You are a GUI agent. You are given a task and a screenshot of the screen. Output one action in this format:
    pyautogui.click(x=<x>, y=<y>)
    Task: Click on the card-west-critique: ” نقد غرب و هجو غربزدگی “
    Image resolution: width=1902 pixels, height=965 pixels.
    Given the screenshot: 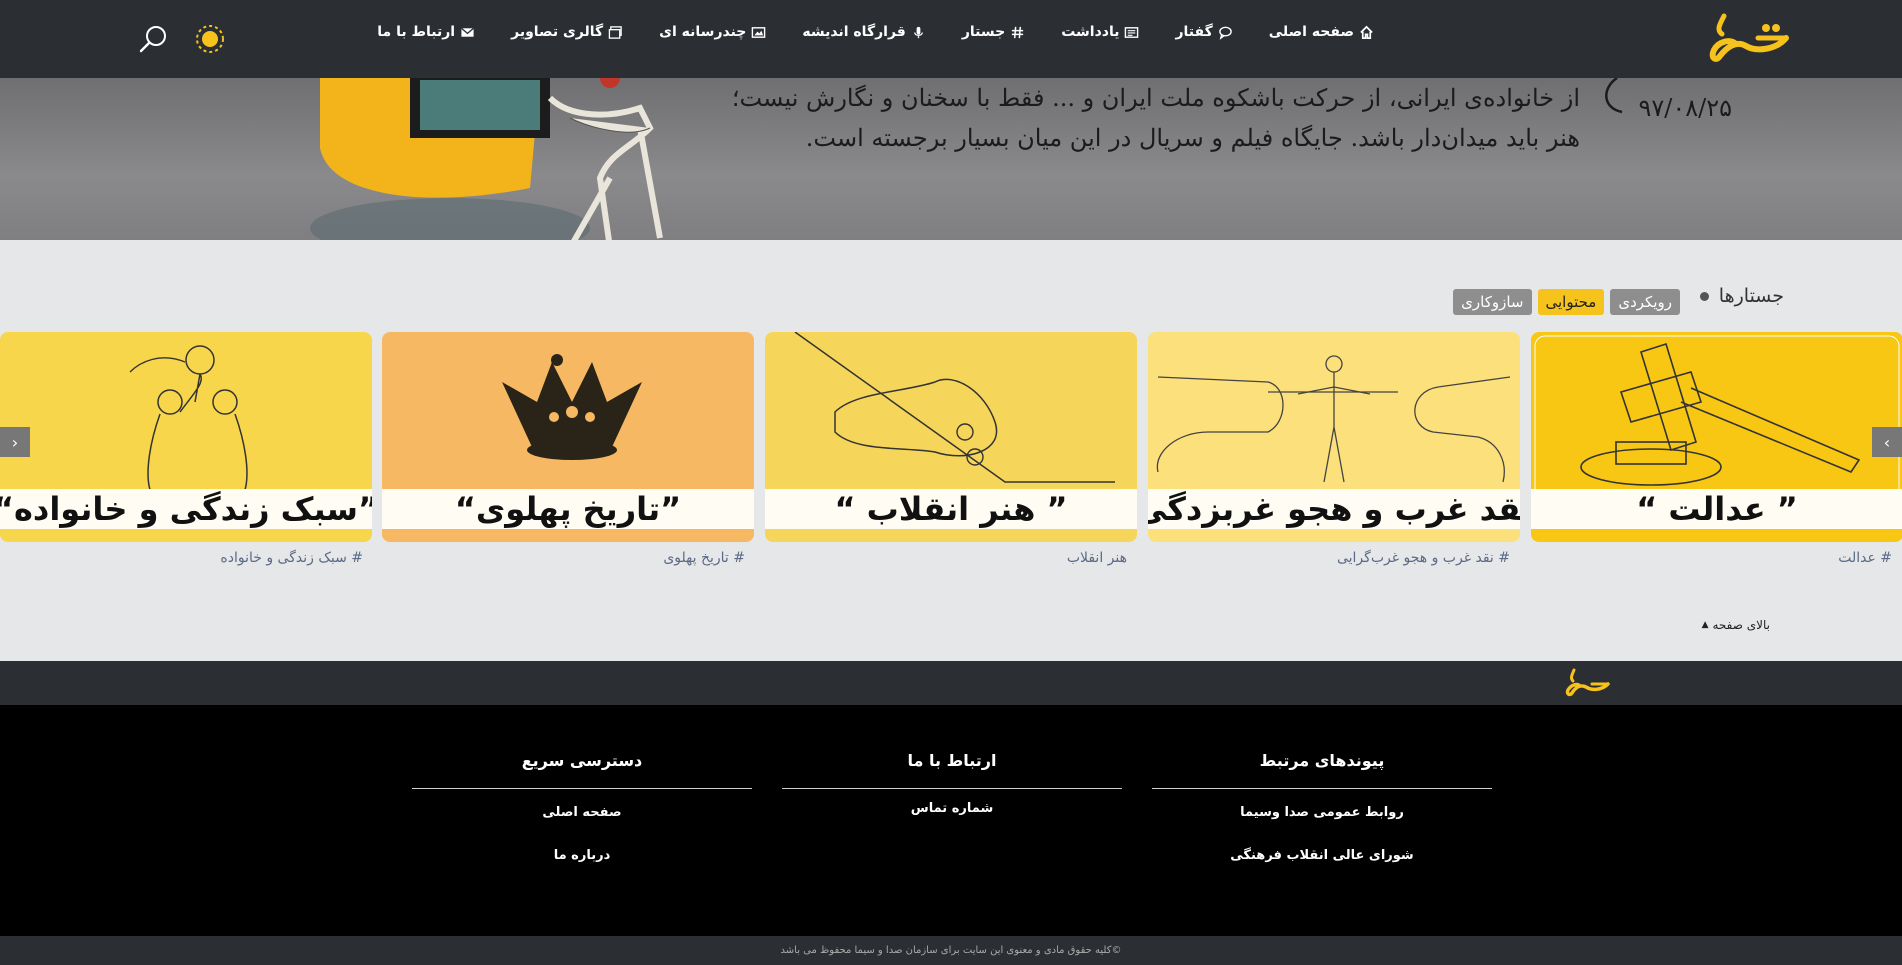 What is the action you would take?
    pyautogui.click(x=1334, y=437)
    